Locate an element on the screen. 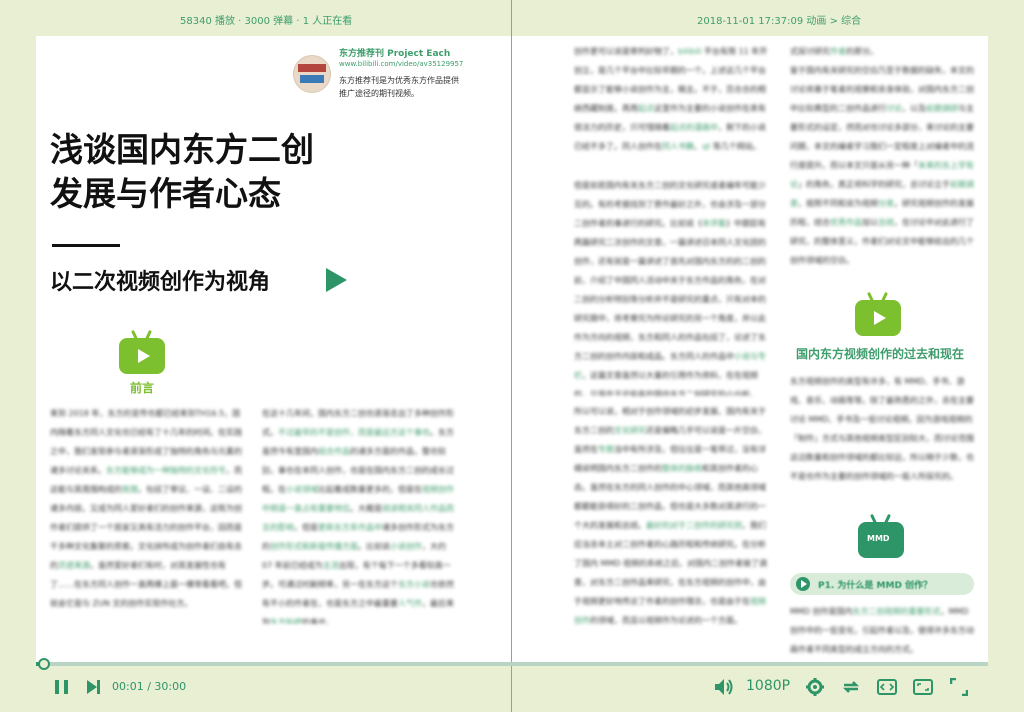  play-circle-icon is located at coordinates (803, 584).